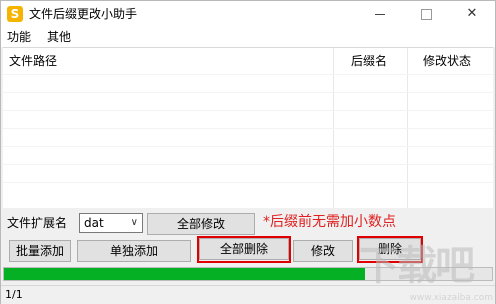 The height and width of the screenshot is (304, 496). I want to click on extension-select: dat ∨, so click(111, 223).